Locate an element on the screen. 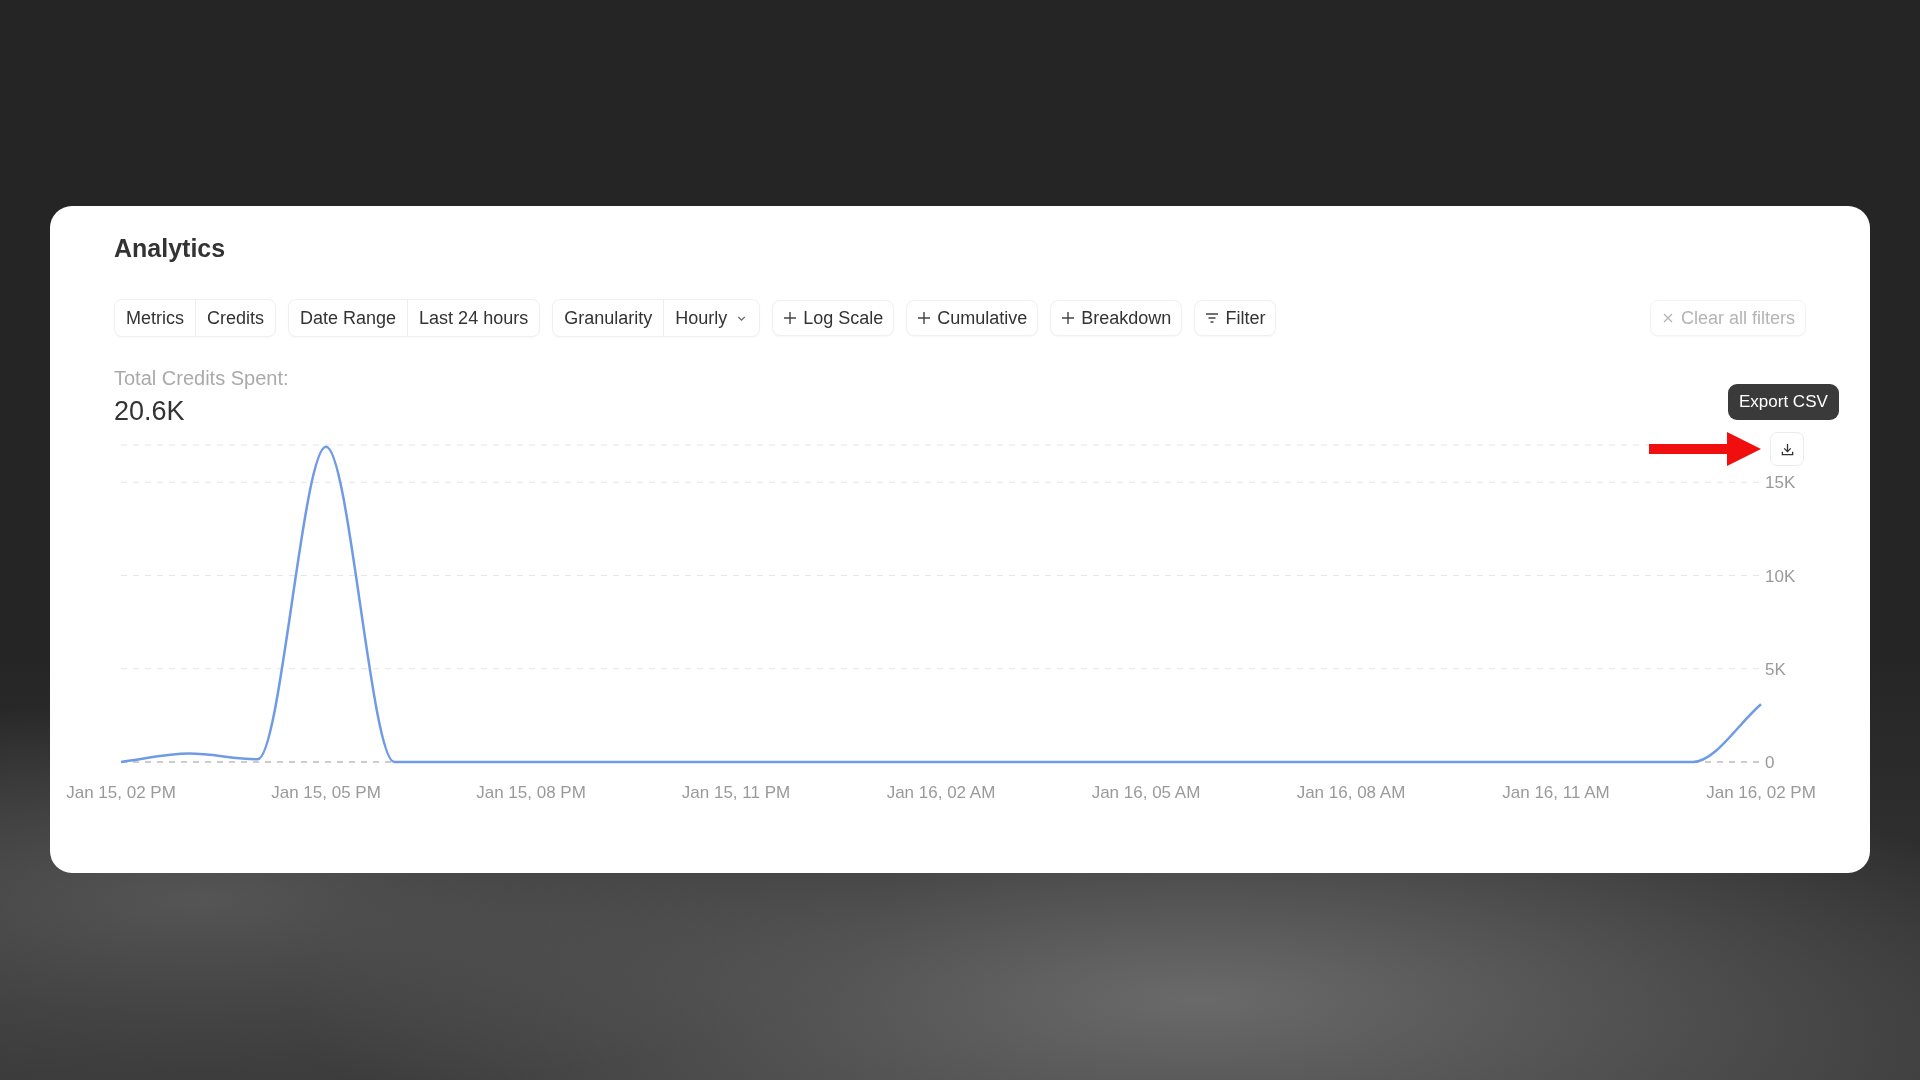 This screenshot has height=1080, width=1920. add-option-button: Cumulative is located at coordinates (972, 318).